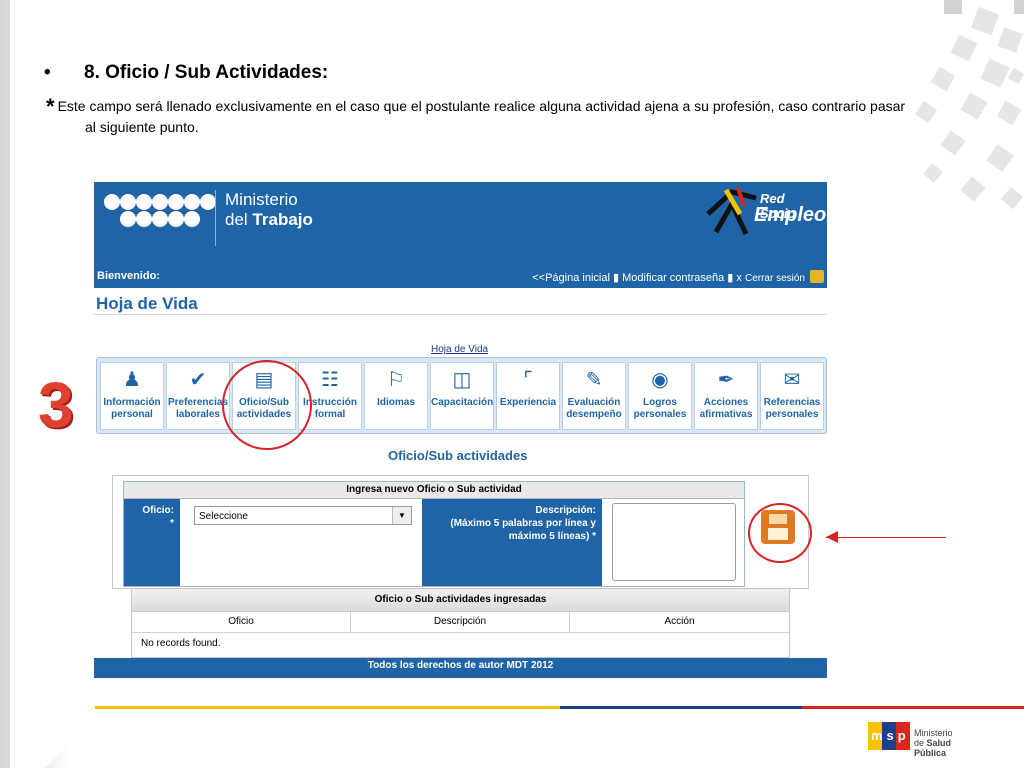 Image resolution: width=1024 pixels, height=780 pixels. Describe the element at coordinates (206, 72) in the screenshot. I see `heading-text: 8. Oficio / Sub Actividades:` at that location.